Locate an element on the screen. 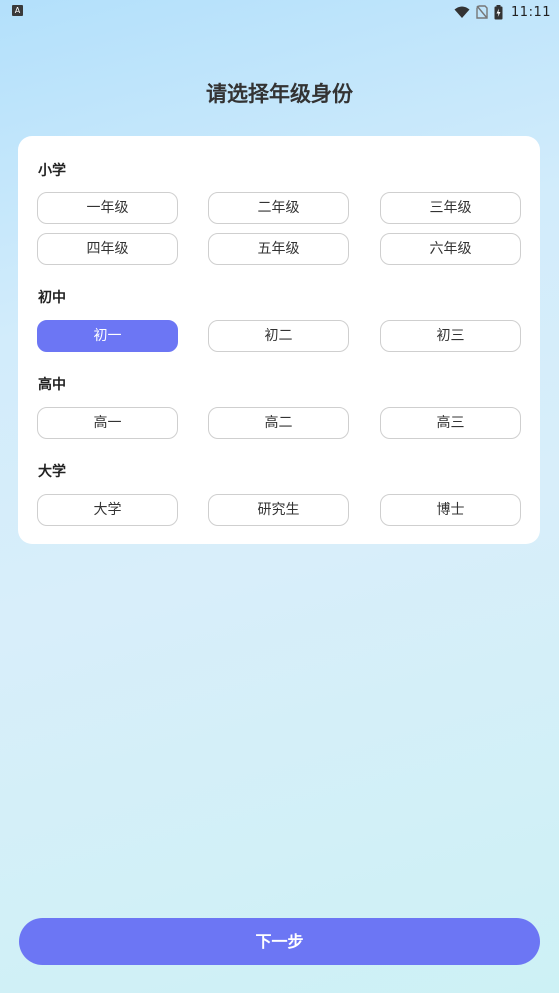 The height and width of the screenshot is (993, 559). status-time: 11:11 is located at coordinates (531, 12).